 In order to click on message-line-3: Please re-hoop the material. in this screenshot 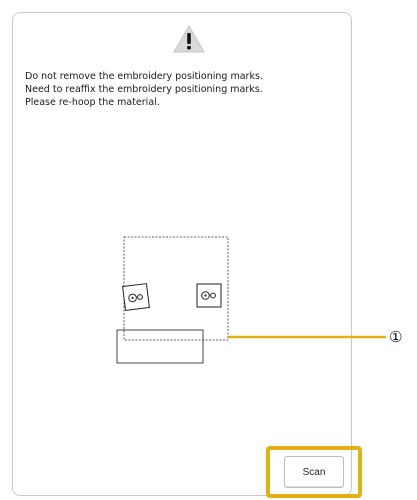, I will do `click(92, 102)`.